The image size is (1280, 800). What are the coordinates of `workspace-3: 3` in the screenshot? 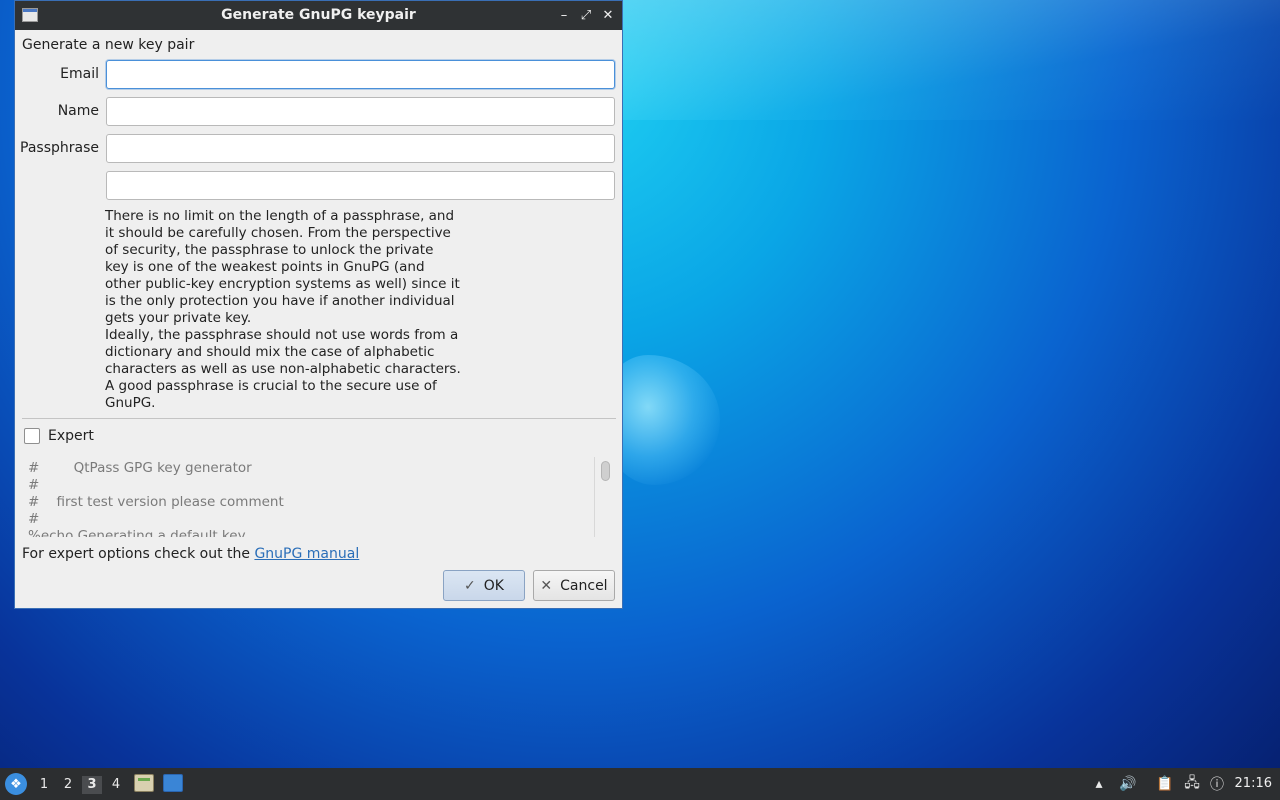 It's located at (92, 785).